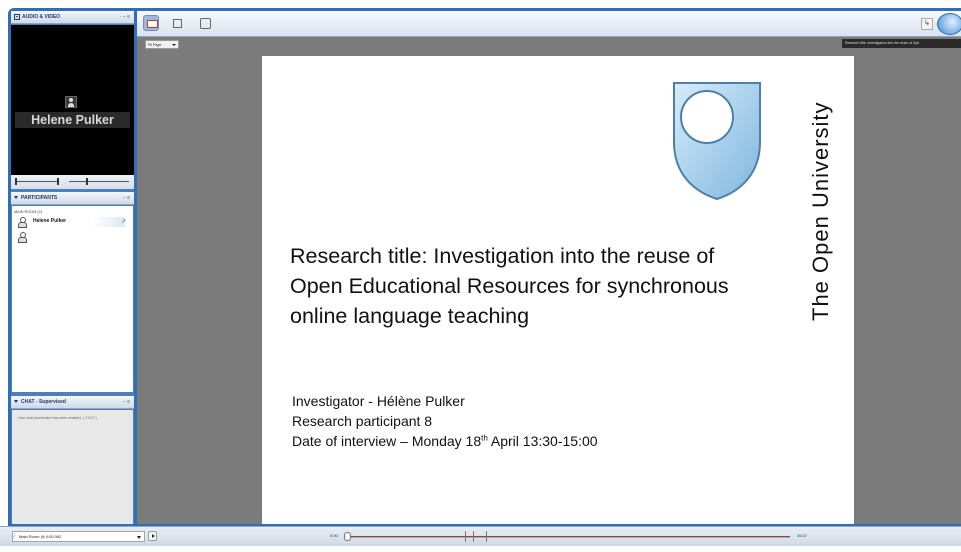 The height and width of the screenshot is (552, 961). What do you see at coordinates (362, 421) in the screenshot?
I see `participant-line: Research participant 8` at bounding box center [362, 421].